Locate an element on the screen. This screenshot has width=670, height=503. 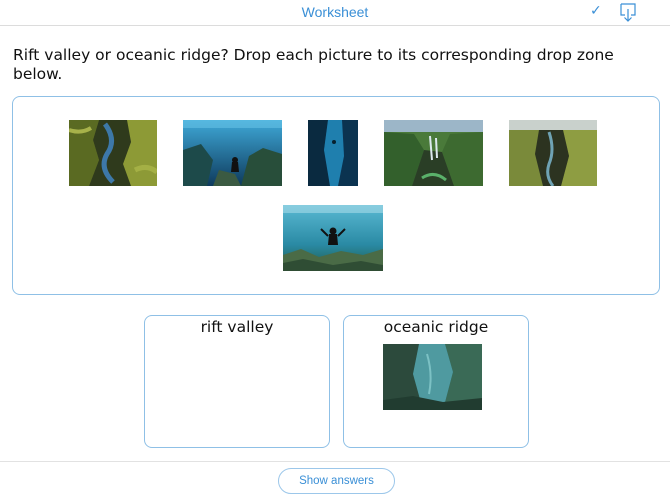
canyon-moss-picture is located at coordinates (113, 153).